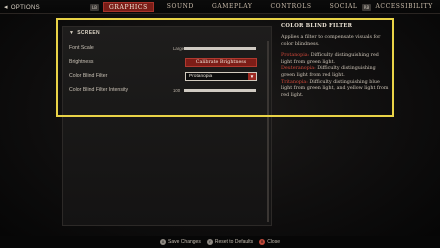 This screenshot has width=440, height=248. I want to click on rb-bumper-icon: RB, so click(366, 7).